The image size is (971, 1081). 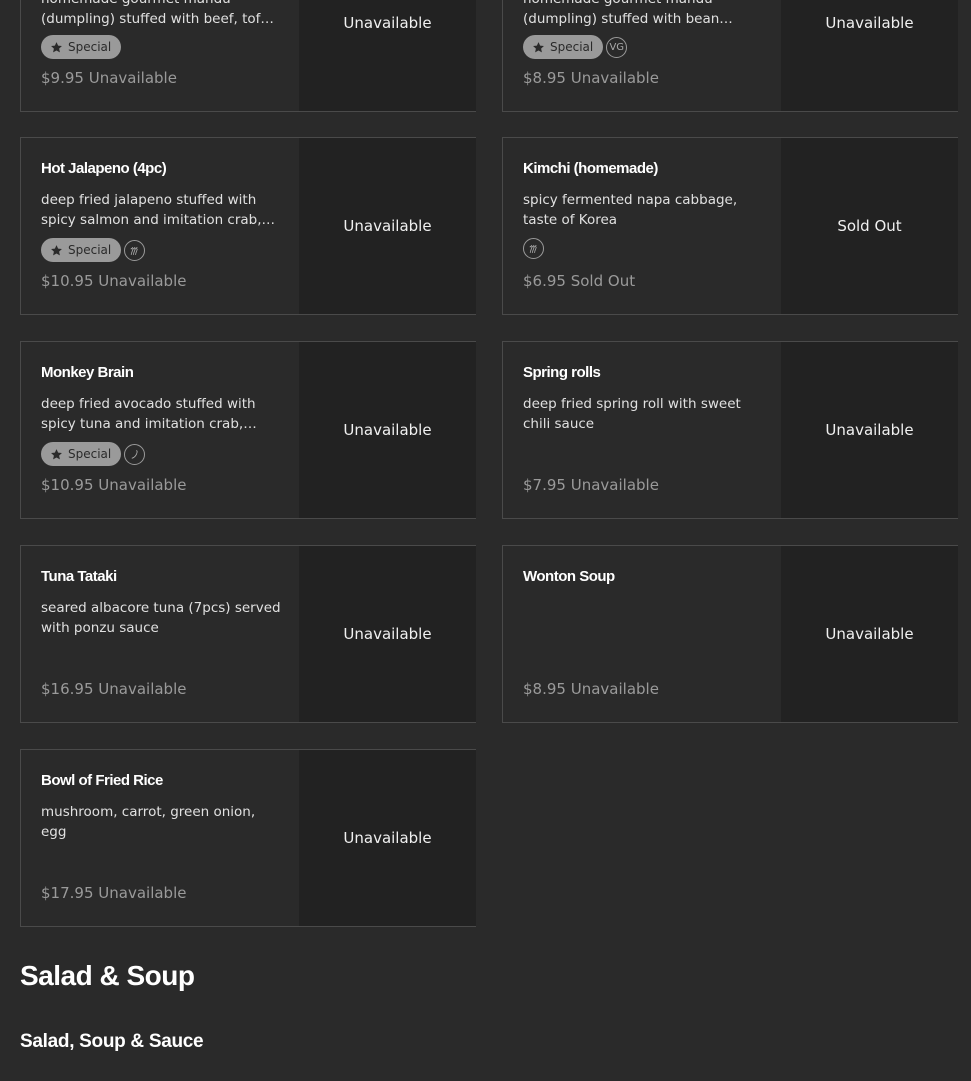 I want to click on menu-item-price: $16.95 Unavailable, so click(x=114, y=689).